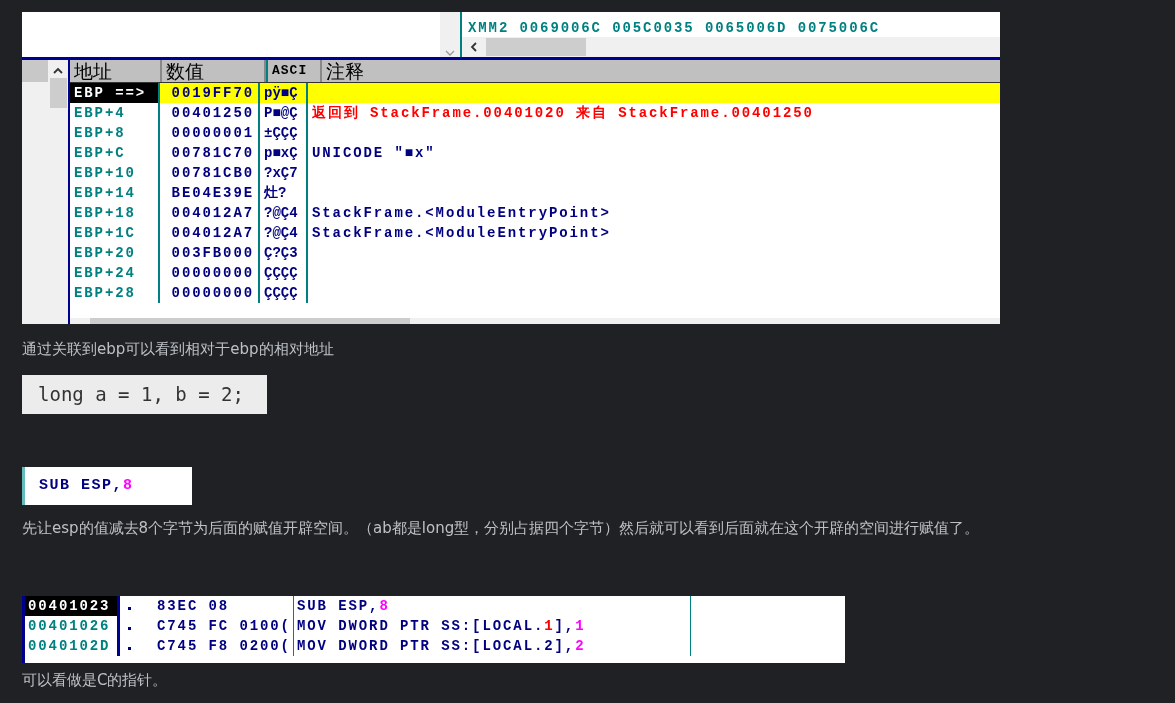 The width and height of the screenshot is (1175, 703). Describe the element at coordinates (144, 394) in the screenshot. I see `code-snippet: long a = 1, b = 2;` at that location.